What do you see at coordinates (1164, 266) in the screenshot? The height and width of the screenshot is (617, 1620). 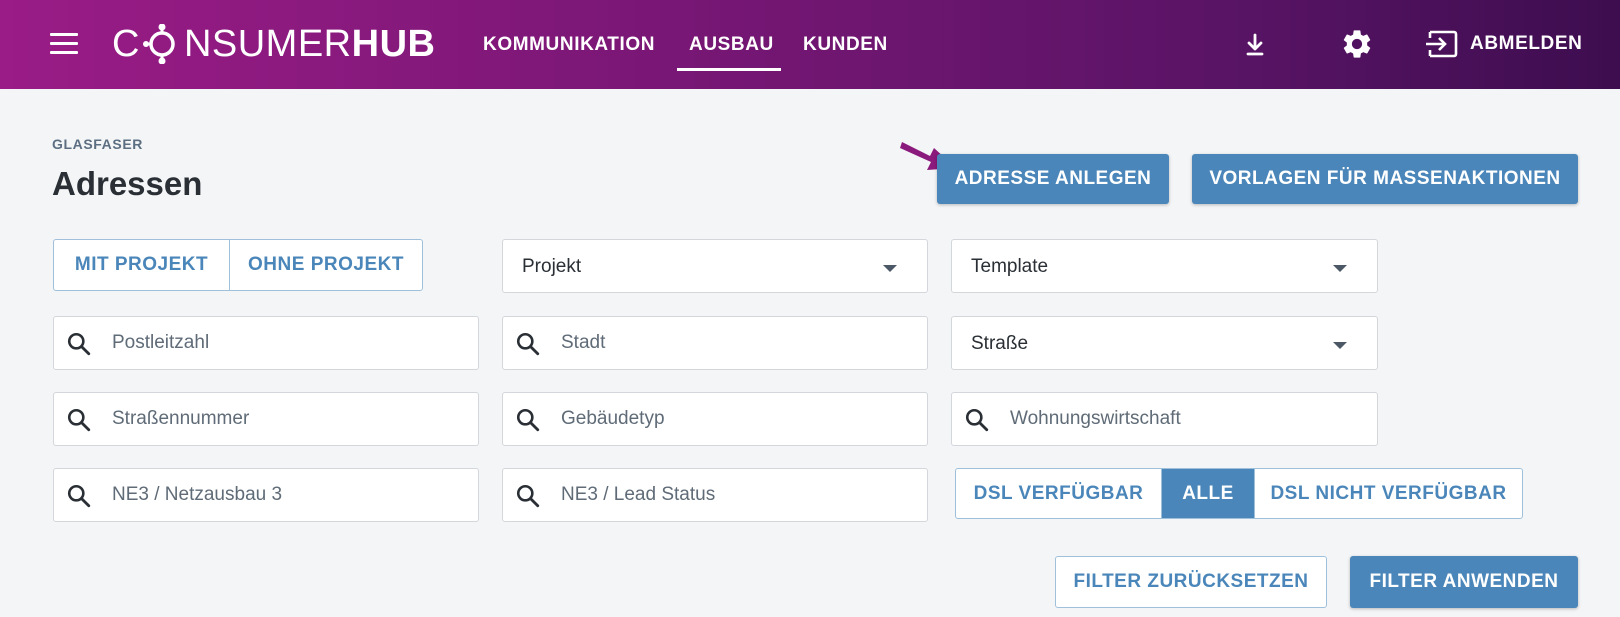 I see `template-select: Template` at bounding box center [1164, 266].